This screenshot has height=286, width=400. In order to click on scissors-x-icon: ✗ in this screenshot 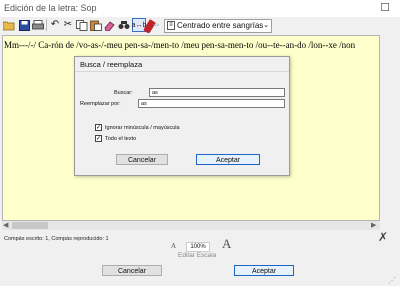, I will do `click(383, 237)`.